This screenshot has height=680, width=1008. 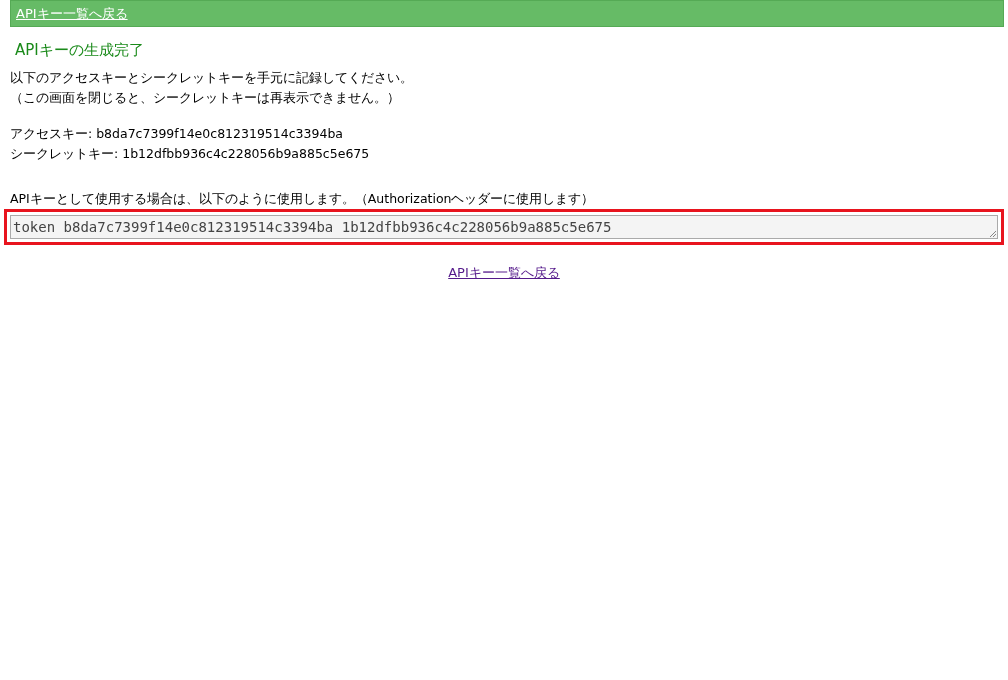 I want to click on key-text: アクセスキー: b8da7c7399f14e0c812319514c3394ba, so click(x=177, y=133).